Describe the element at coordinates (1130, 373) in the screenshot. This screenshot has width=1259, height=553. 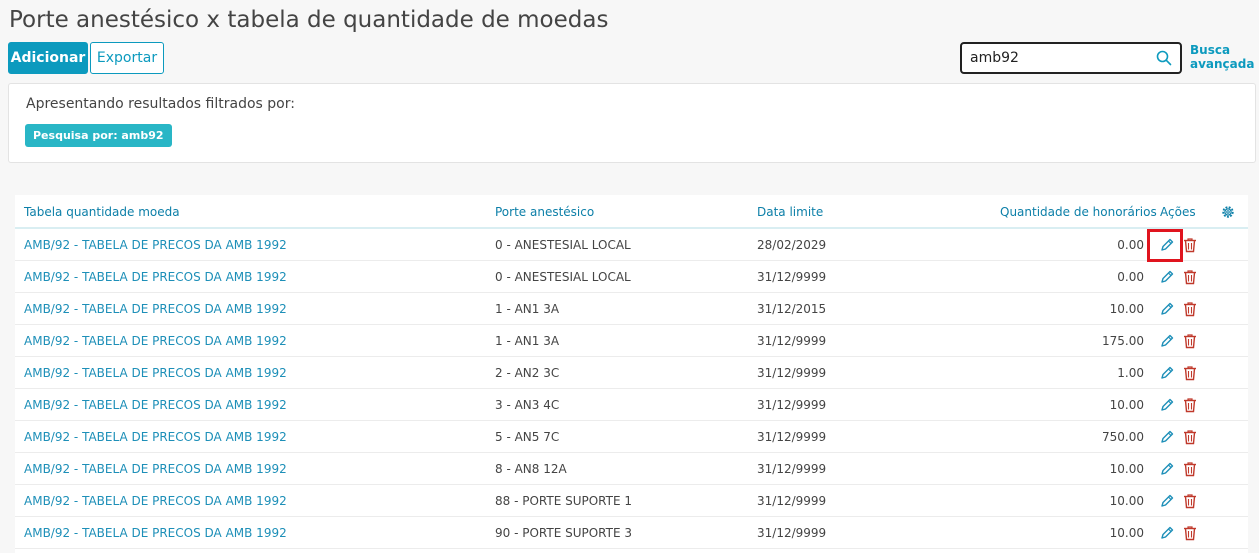
I see `cell-quantidade: 1.00` at that location.